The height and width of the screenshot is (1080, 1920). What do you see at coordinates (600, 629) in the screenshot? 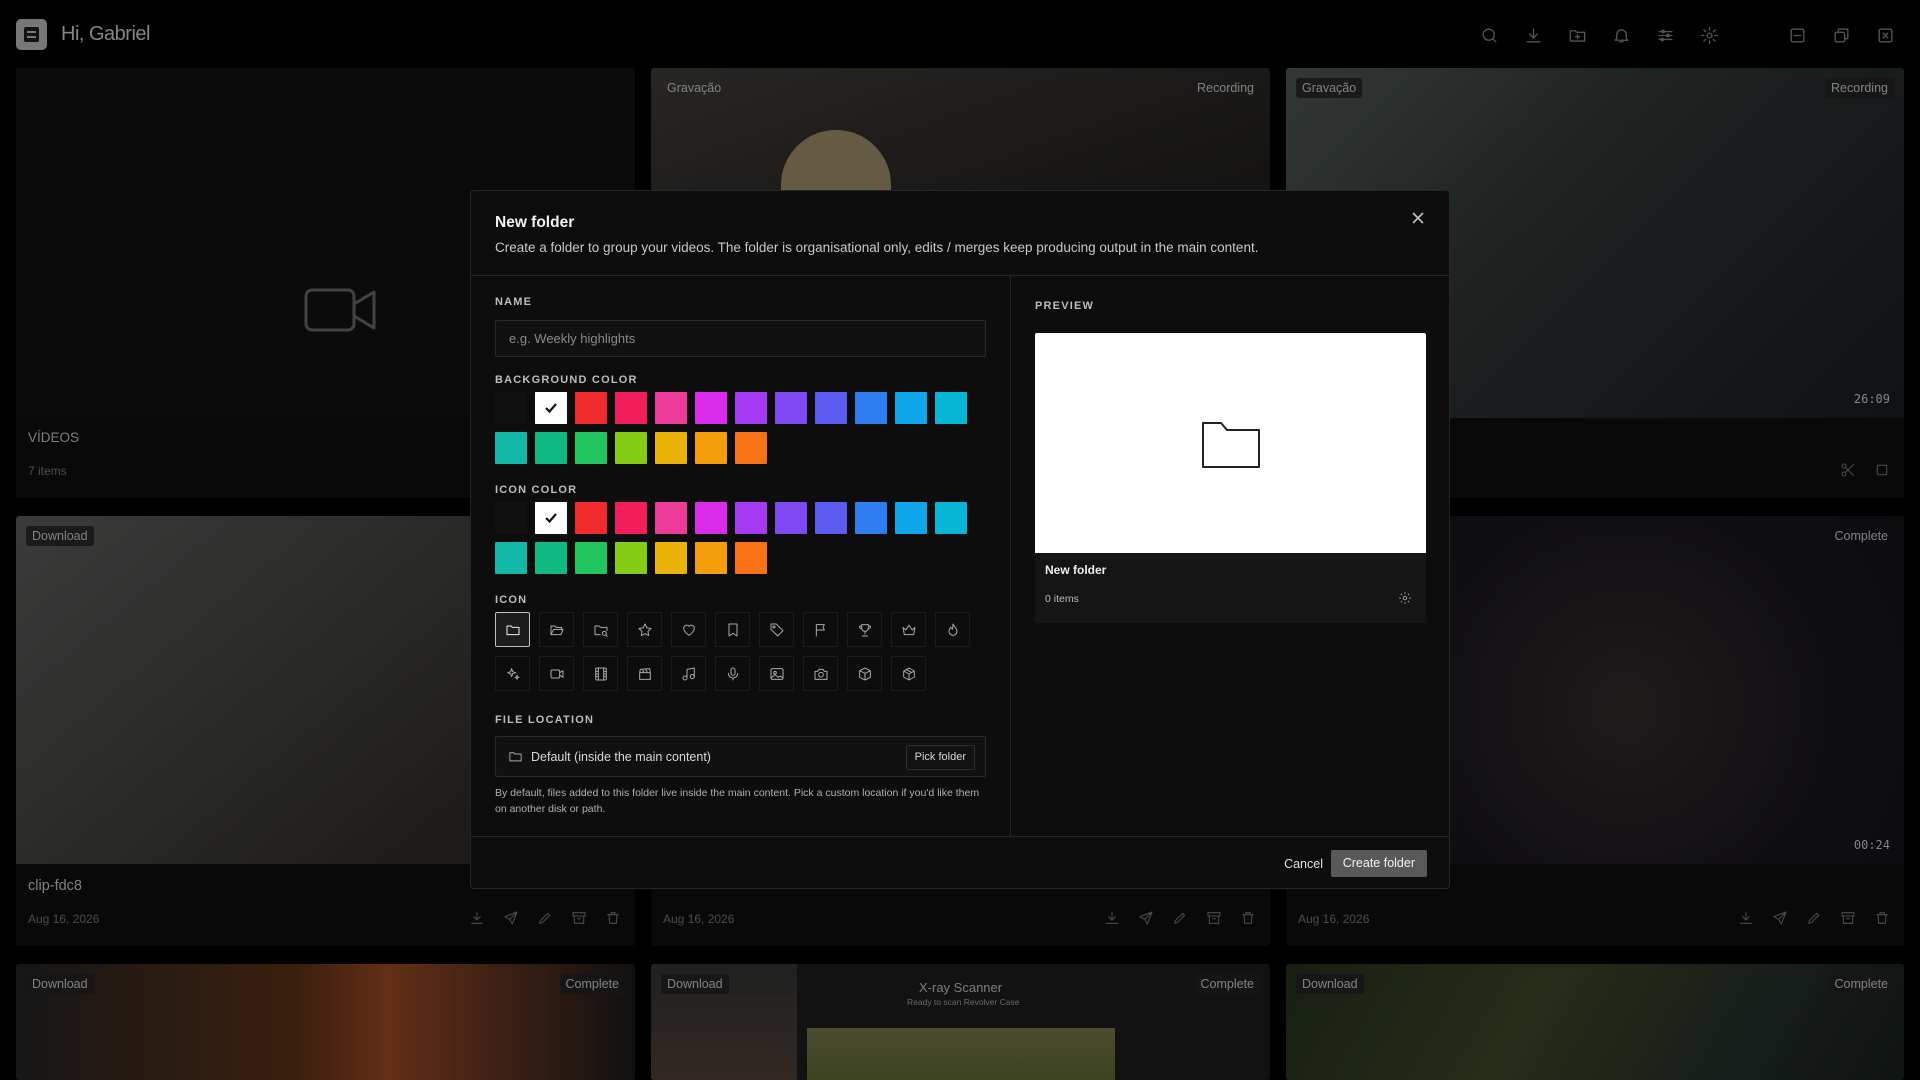
I see `folder-search-icon` at bounding box center [600, 629].